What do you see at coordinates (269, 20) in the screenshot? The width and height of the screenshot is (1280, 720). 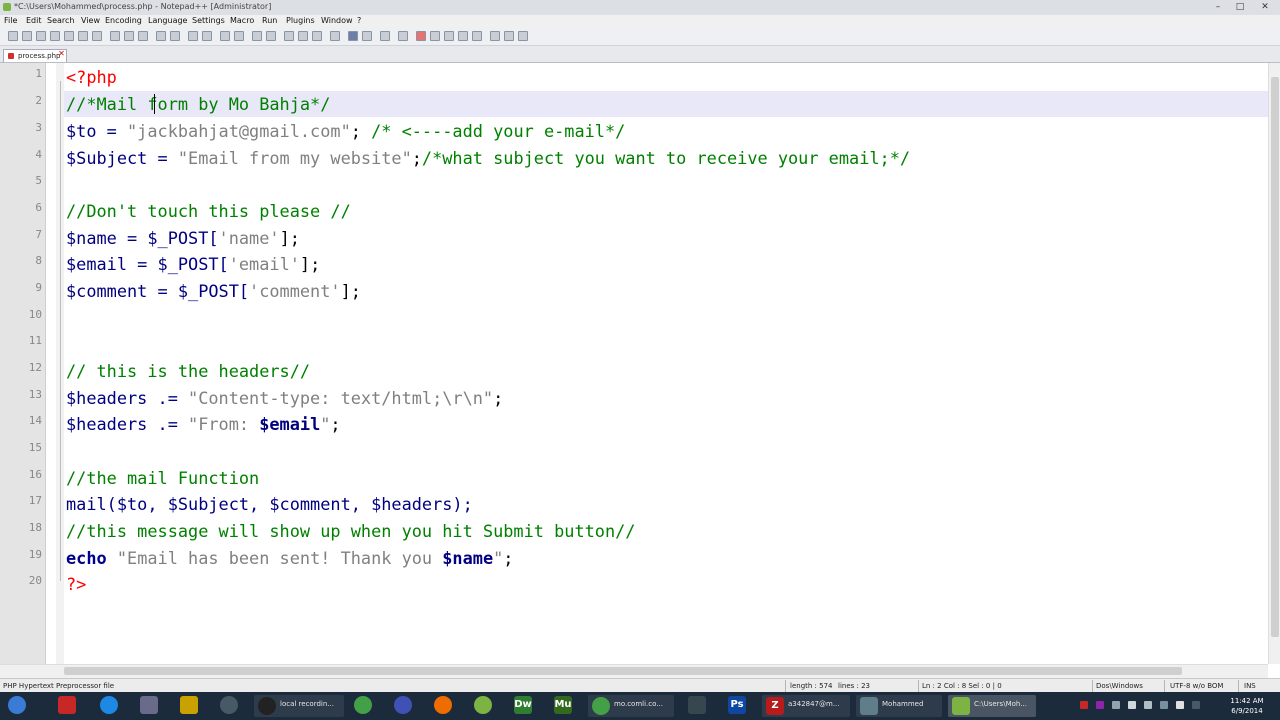 I see `menu-run: Run` at bounding box center [269, 20].